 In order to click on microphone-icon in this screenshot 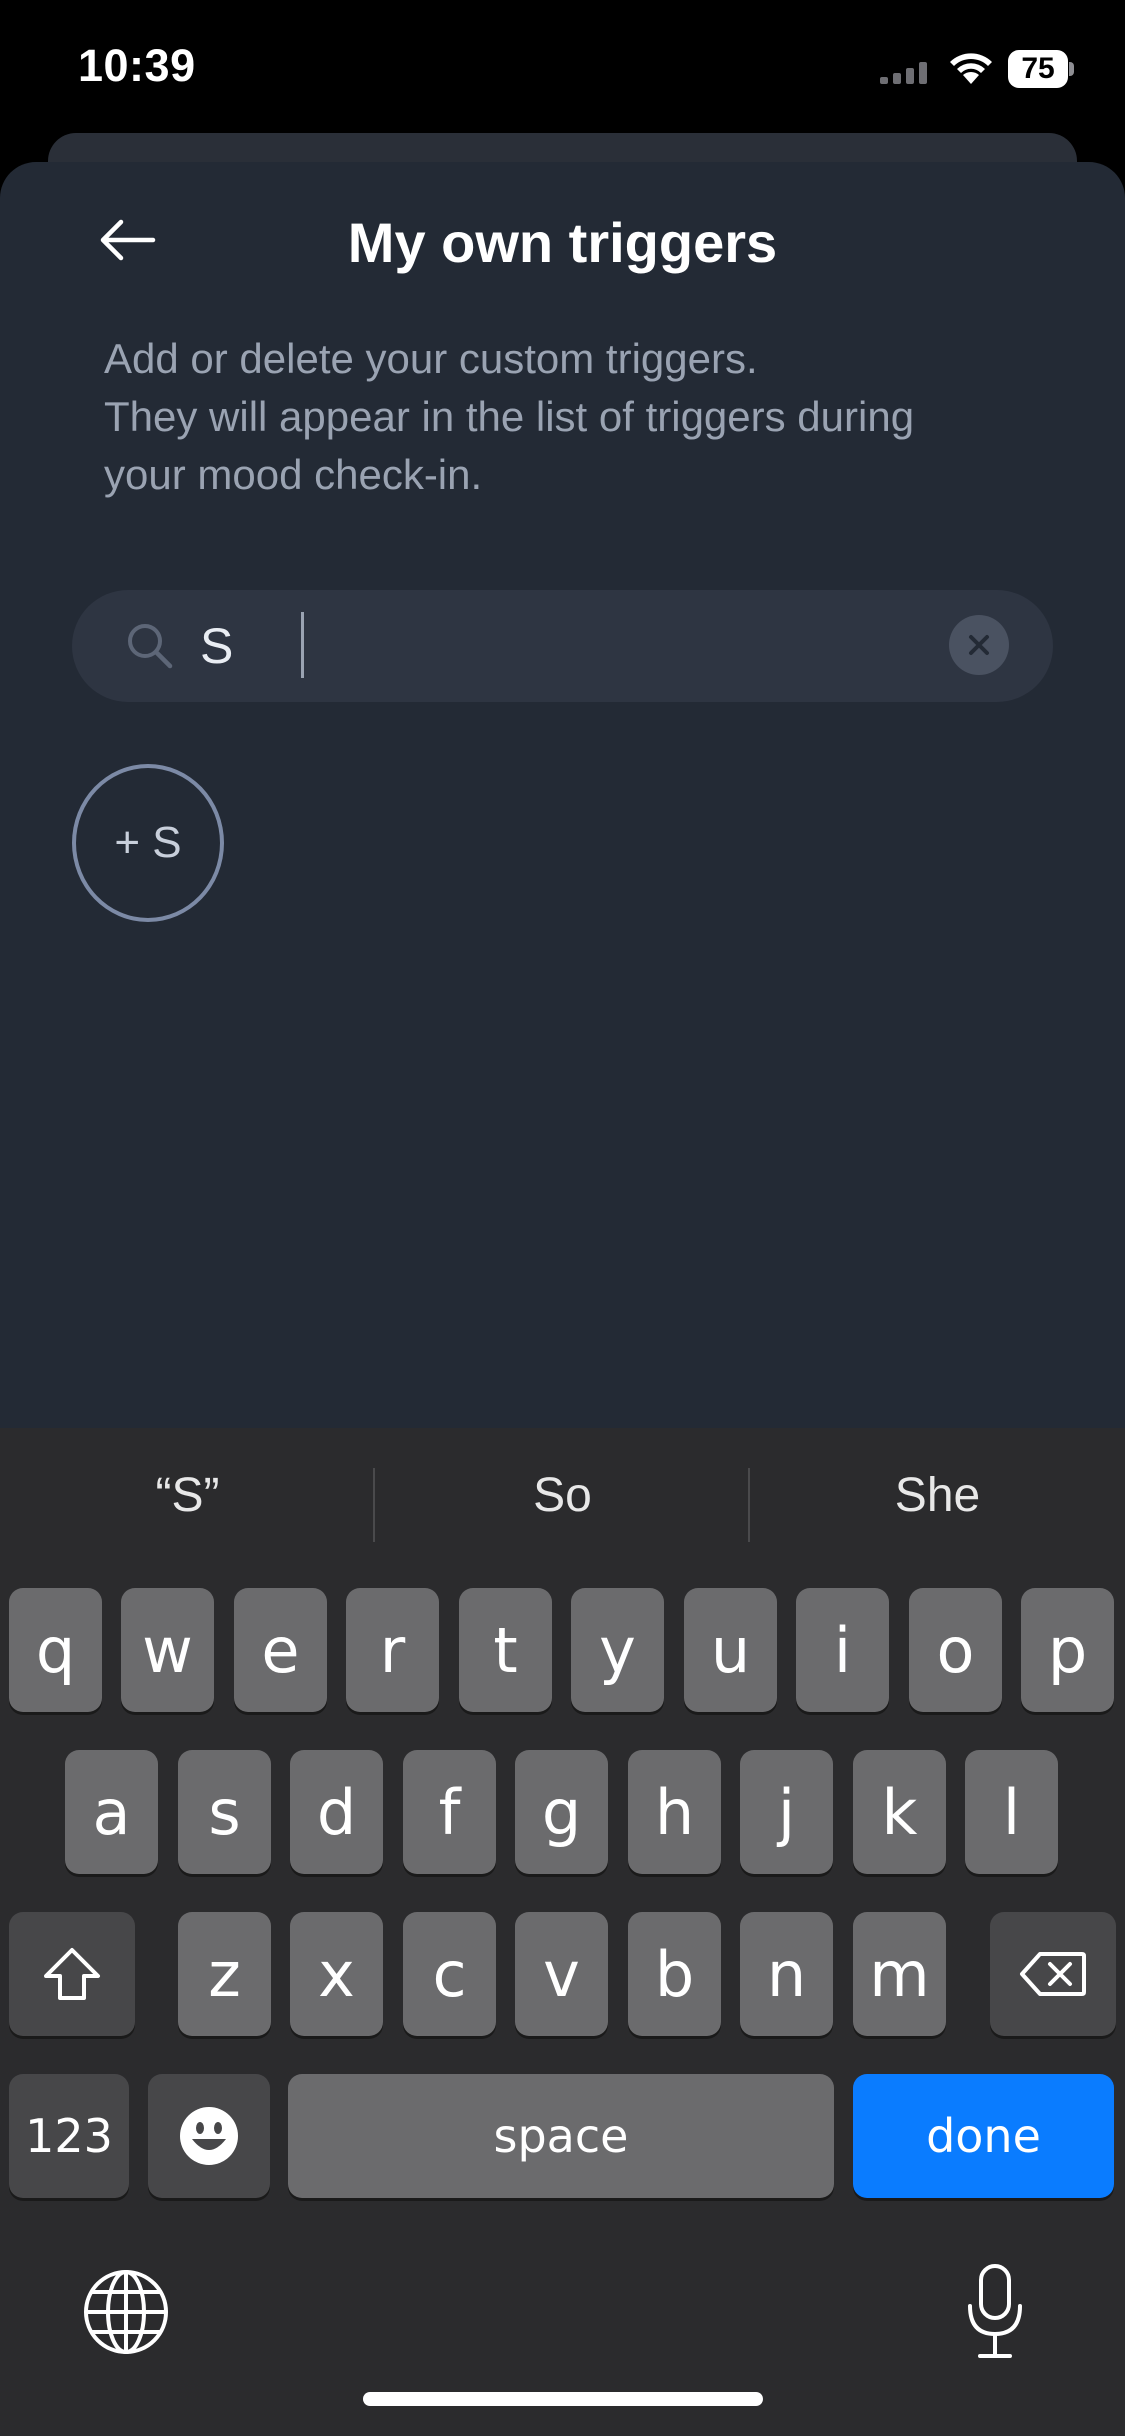, I will do `click(995, 2312)`.